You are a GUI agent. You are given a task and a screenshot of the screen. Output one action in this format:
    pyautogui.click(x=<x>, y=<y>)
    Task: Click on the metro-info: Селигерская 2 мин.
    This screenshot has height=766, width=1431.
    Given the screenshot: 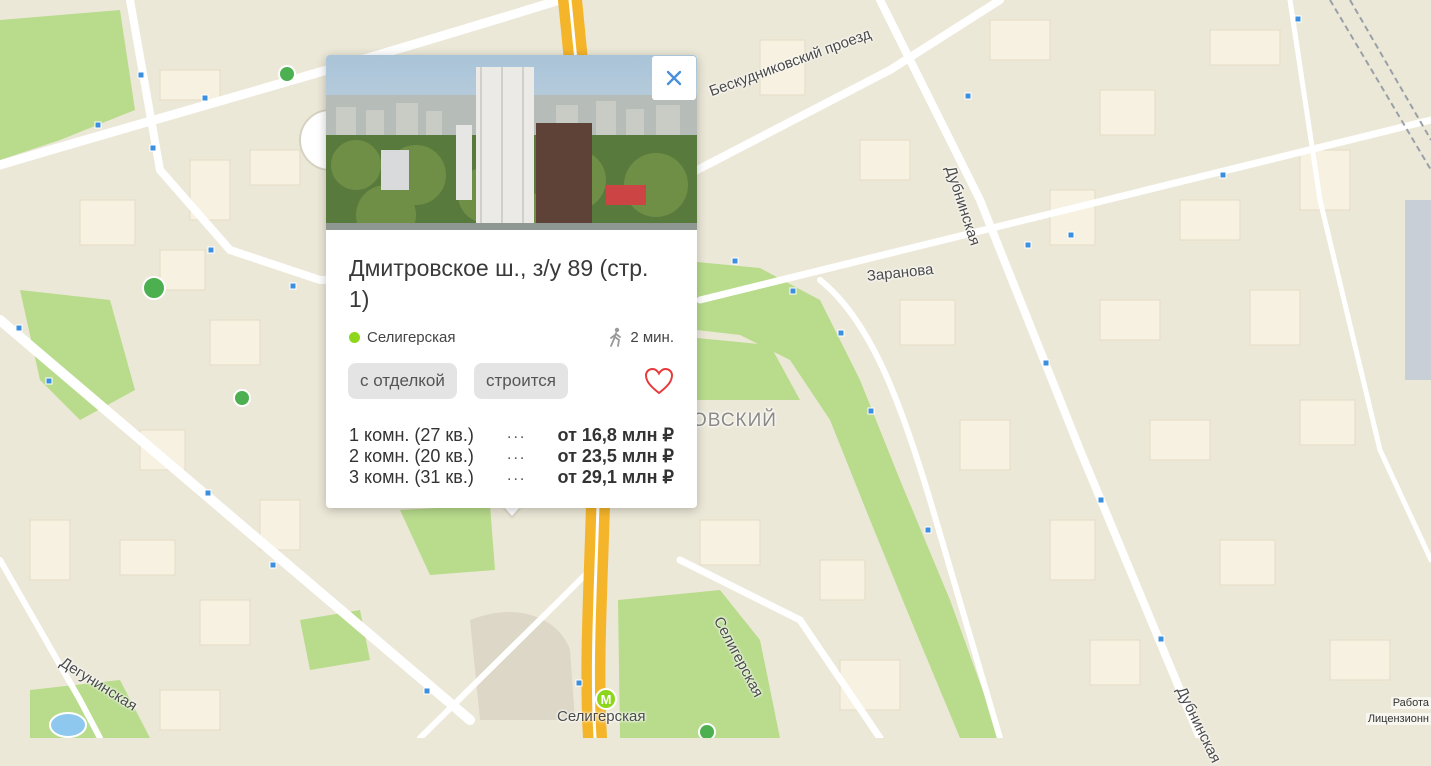 What is the action you would take?
    pyautogui.click(x=511, y=337)
    